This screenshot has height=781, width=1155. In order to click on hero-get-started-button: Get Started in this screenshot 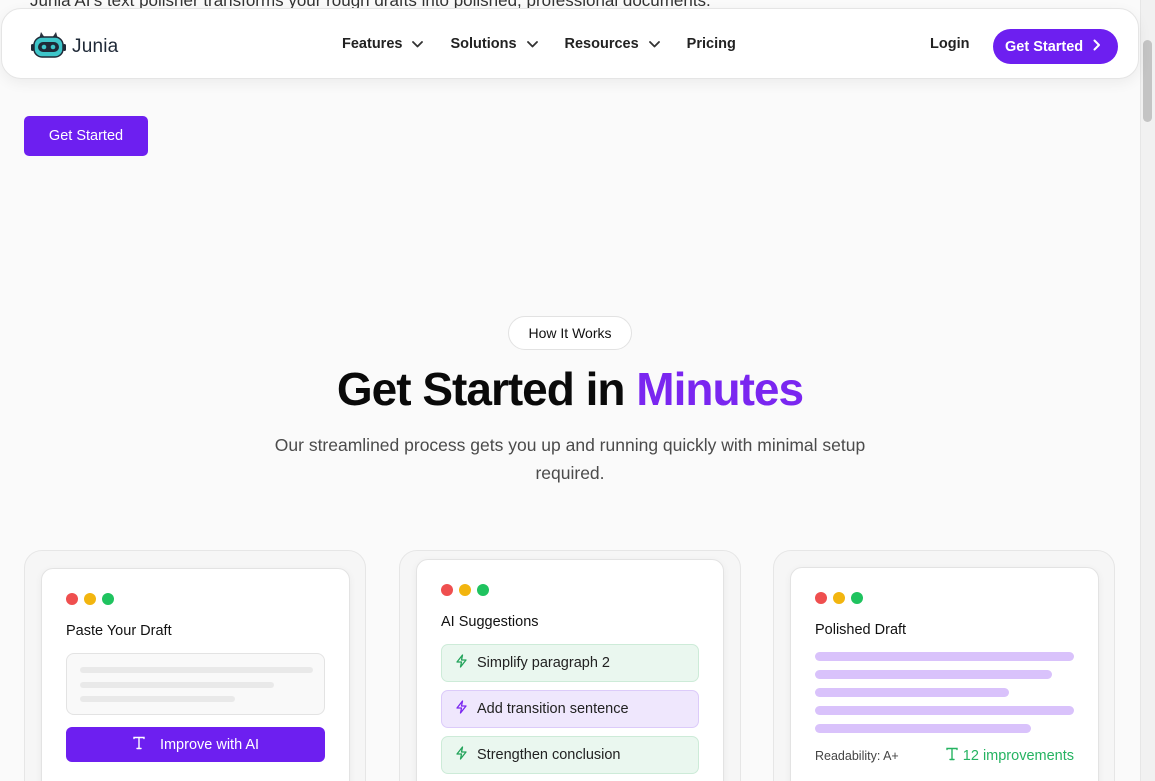, I will do `click(86, 136)`.